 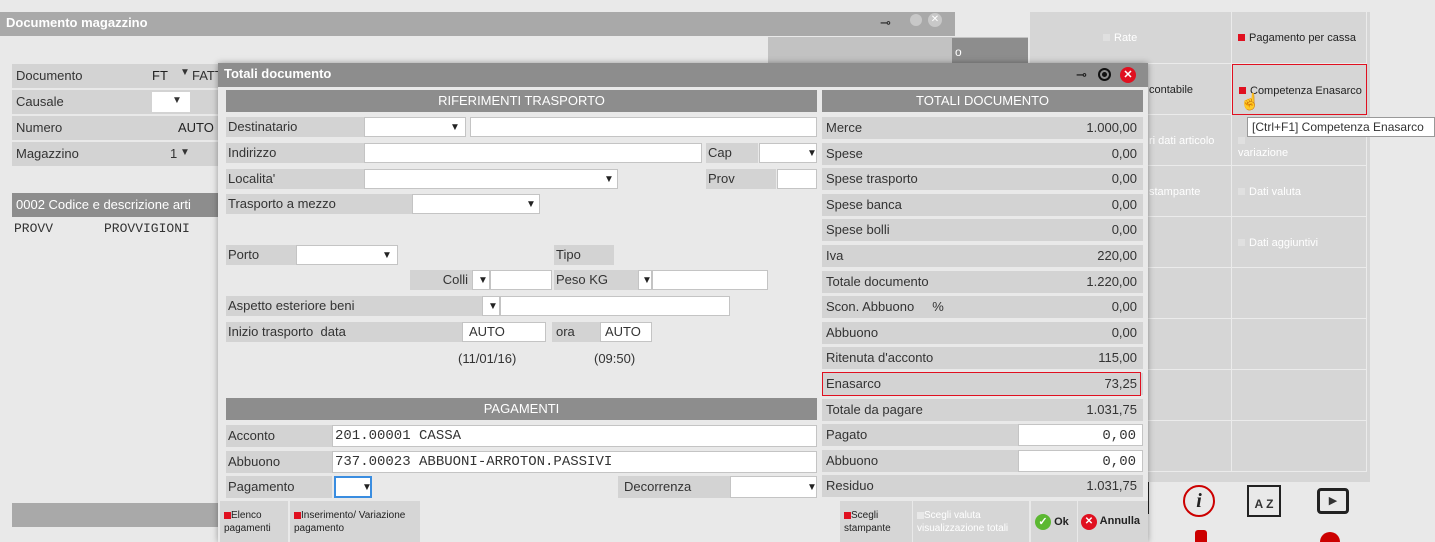 What do you see at coordinates (40, 101) in the screenshot?
I see `causale-label: Causale` at bounding box center [40, 101].